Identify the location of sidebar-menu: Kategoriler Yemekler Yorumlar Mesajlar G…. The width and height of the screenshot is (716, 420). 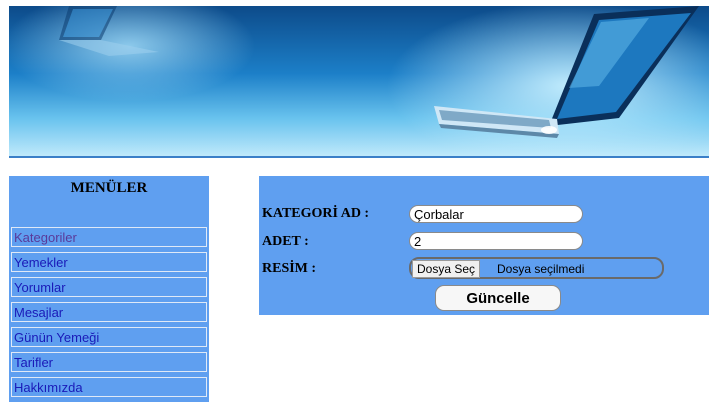
(109, 314).